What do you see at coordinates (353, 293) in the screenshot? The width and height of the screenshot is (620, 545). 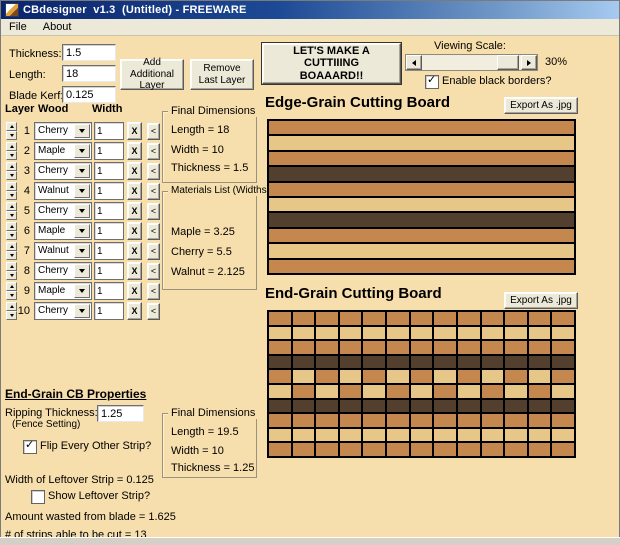 I see `end-grain-heading: End-Grain Cutting Board` at bounding box center [353, 293].